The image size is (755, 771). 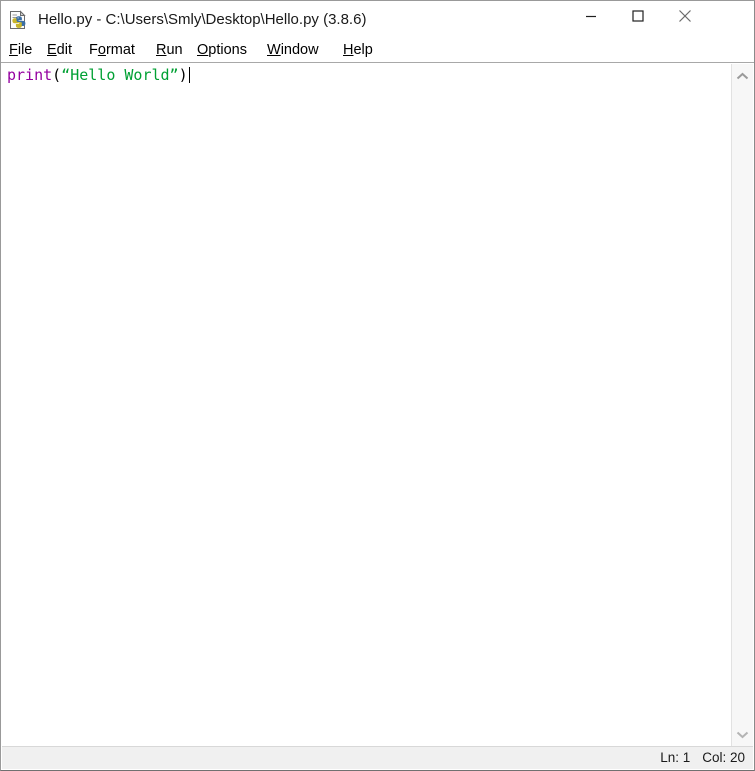 I want to click on menu-item-file: File, so click(x=20, y=50).